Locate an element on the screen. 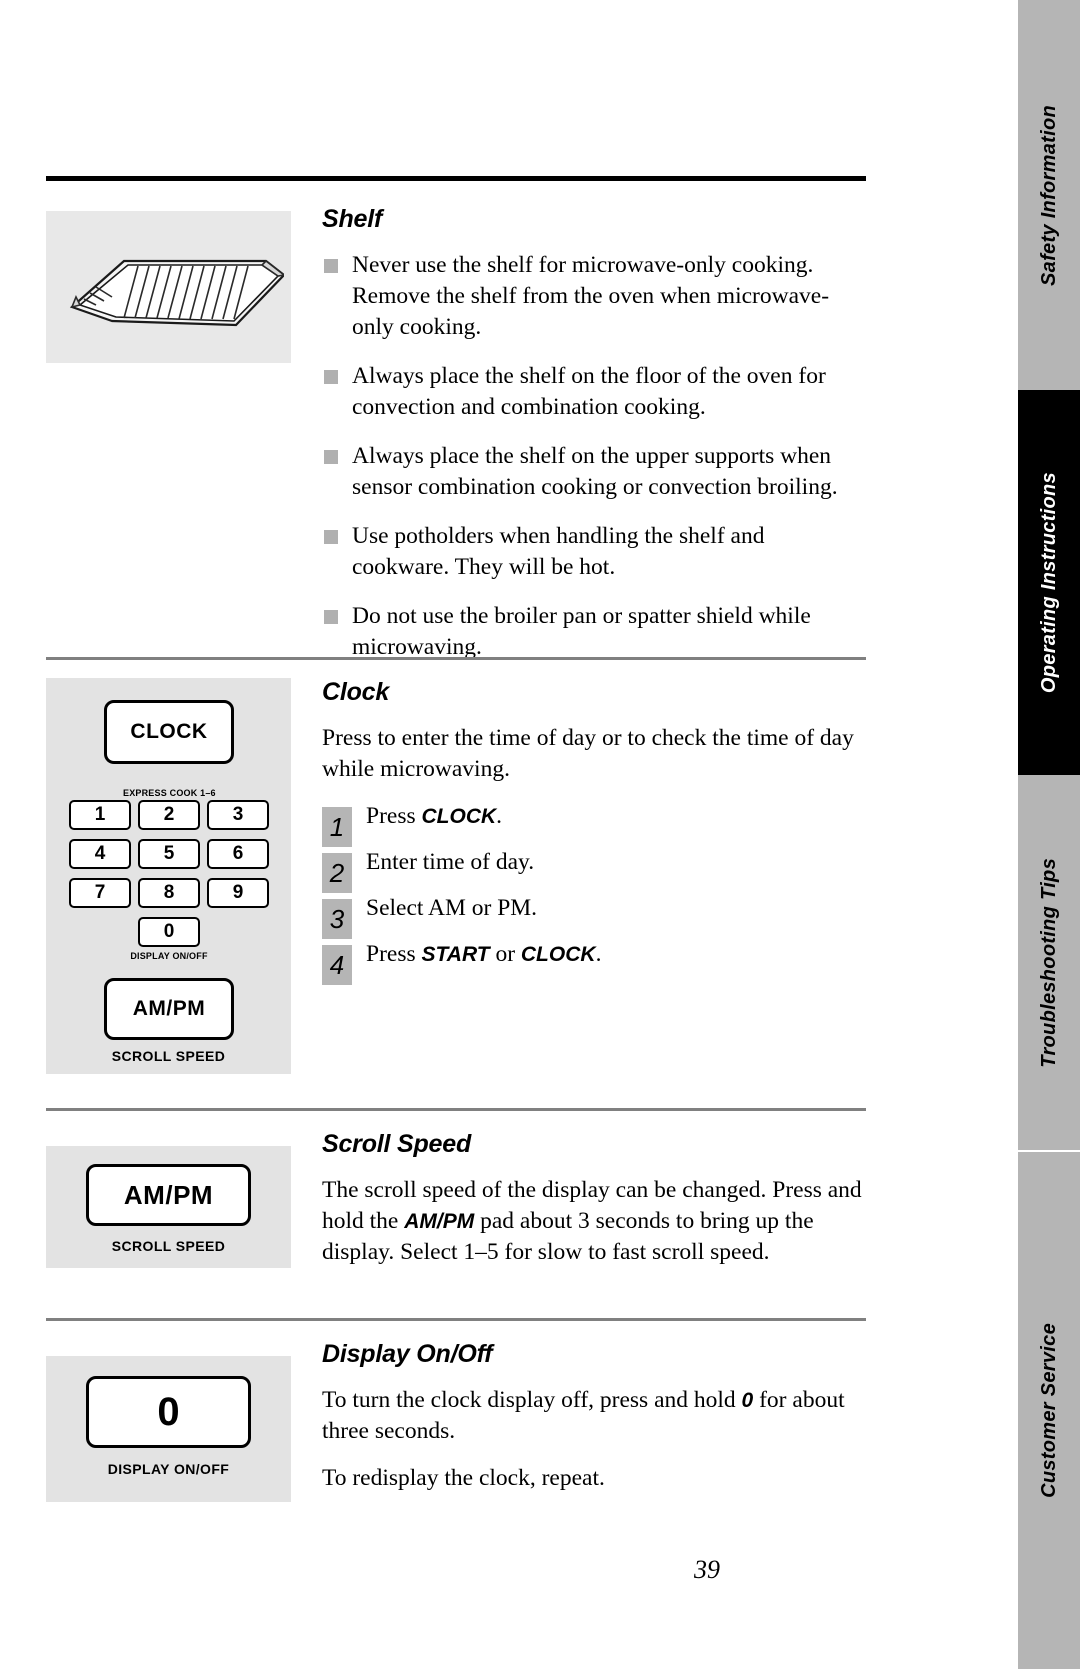 The height and width of the screenshot is (1669, 1080). shelf-figure is located at coordinates (168, 287).